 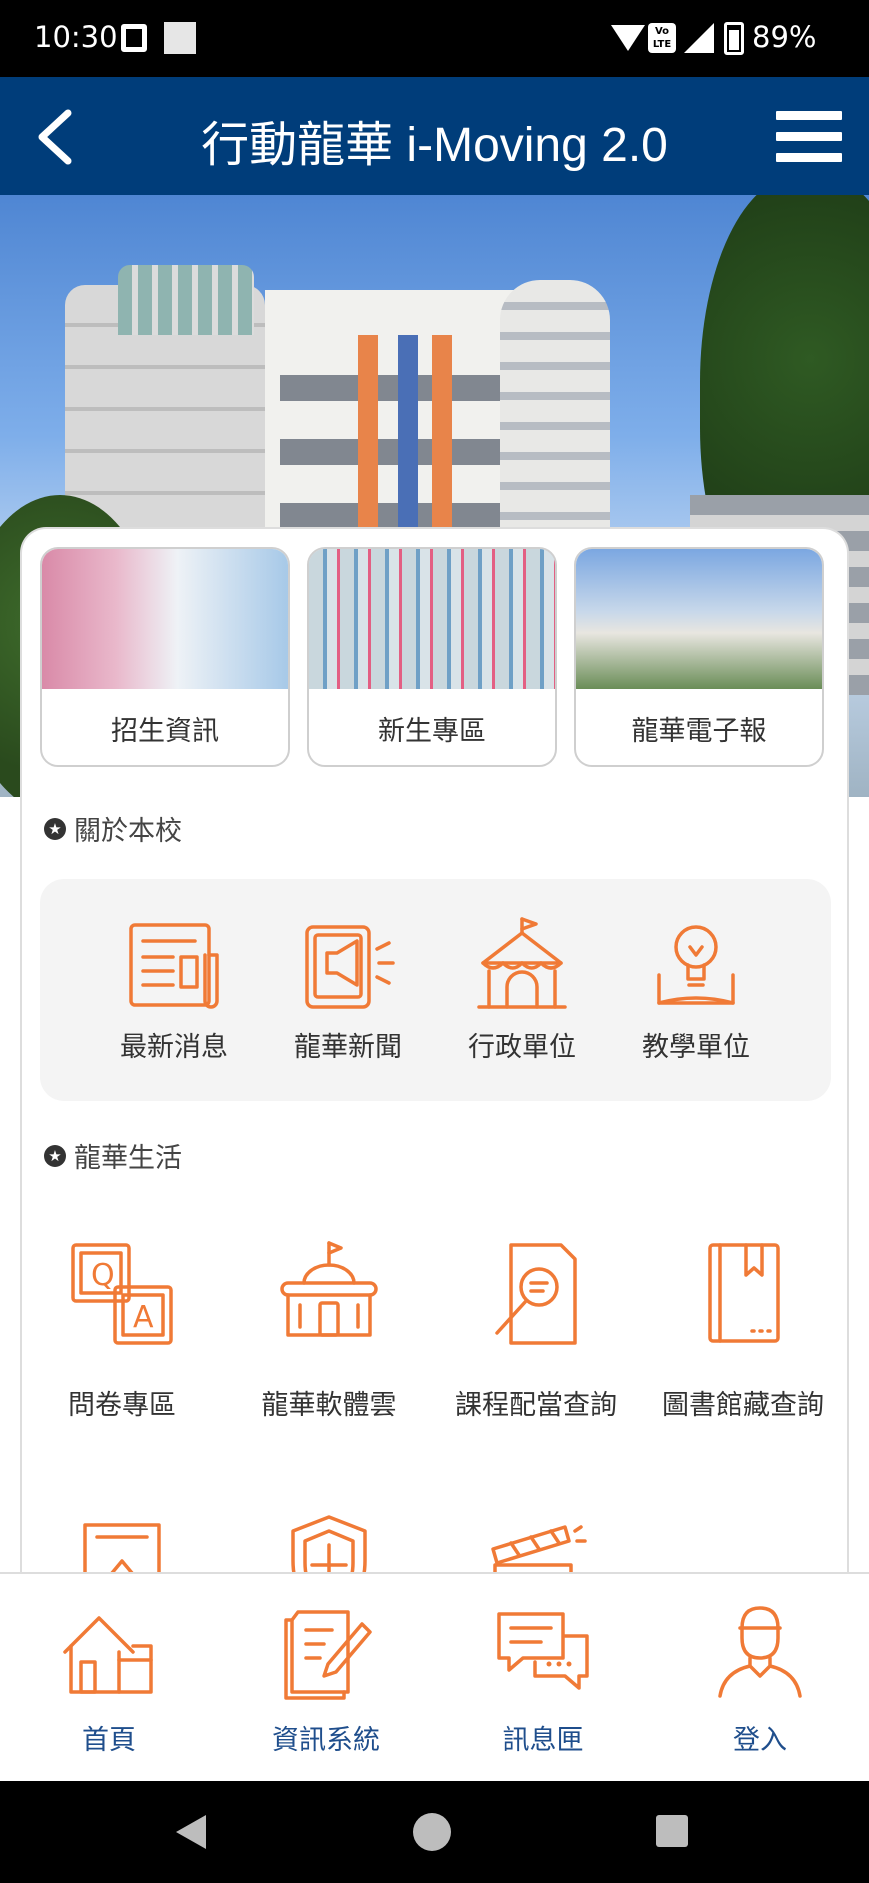 I want to click on menu-item-software-cloud: 龍華軟體雲, so click(x=329, y=1330).